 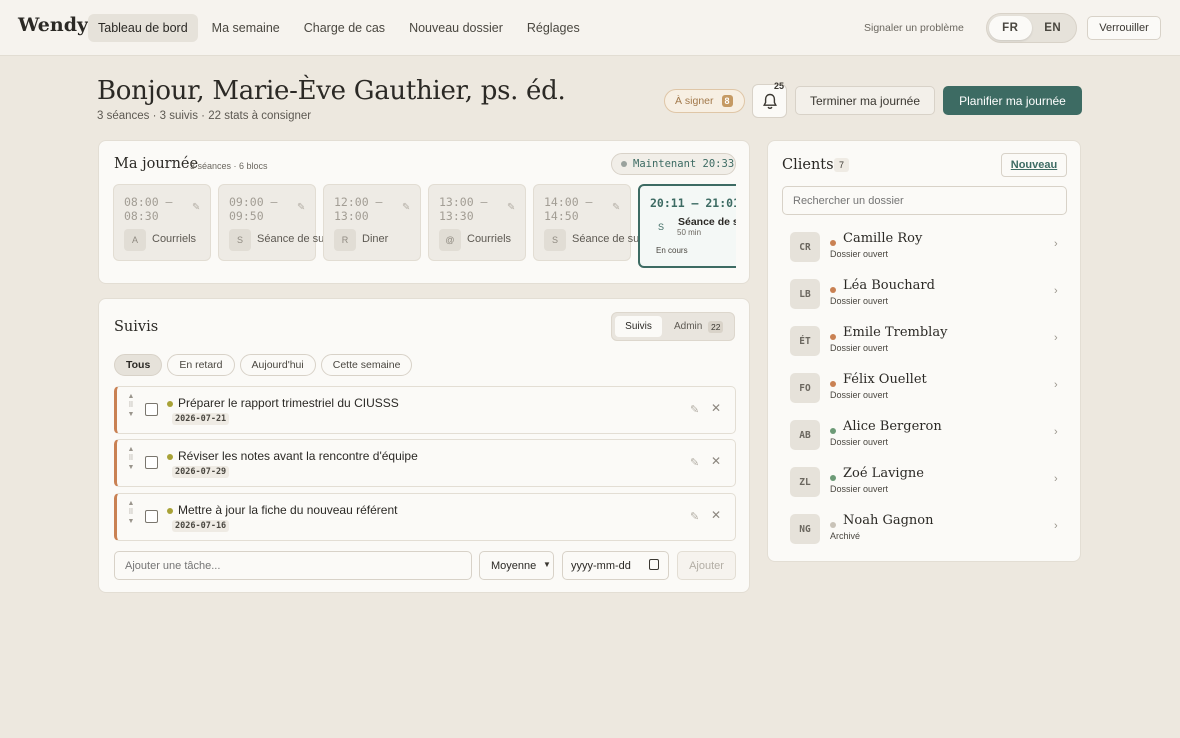 I want to click on lock-button: Verrouiller, so click(x=1124, y=28).